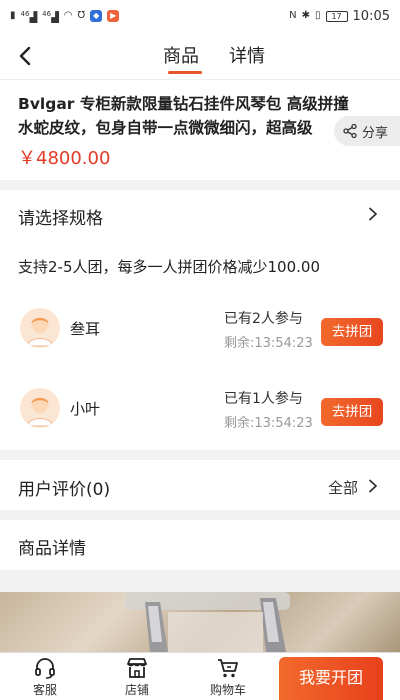 This screenshot has width=400, height=700. What do you see at coordinates (68, 15) in the screenshot?
I see `wifi-icon: ◠` at bounding box center [68, 15].